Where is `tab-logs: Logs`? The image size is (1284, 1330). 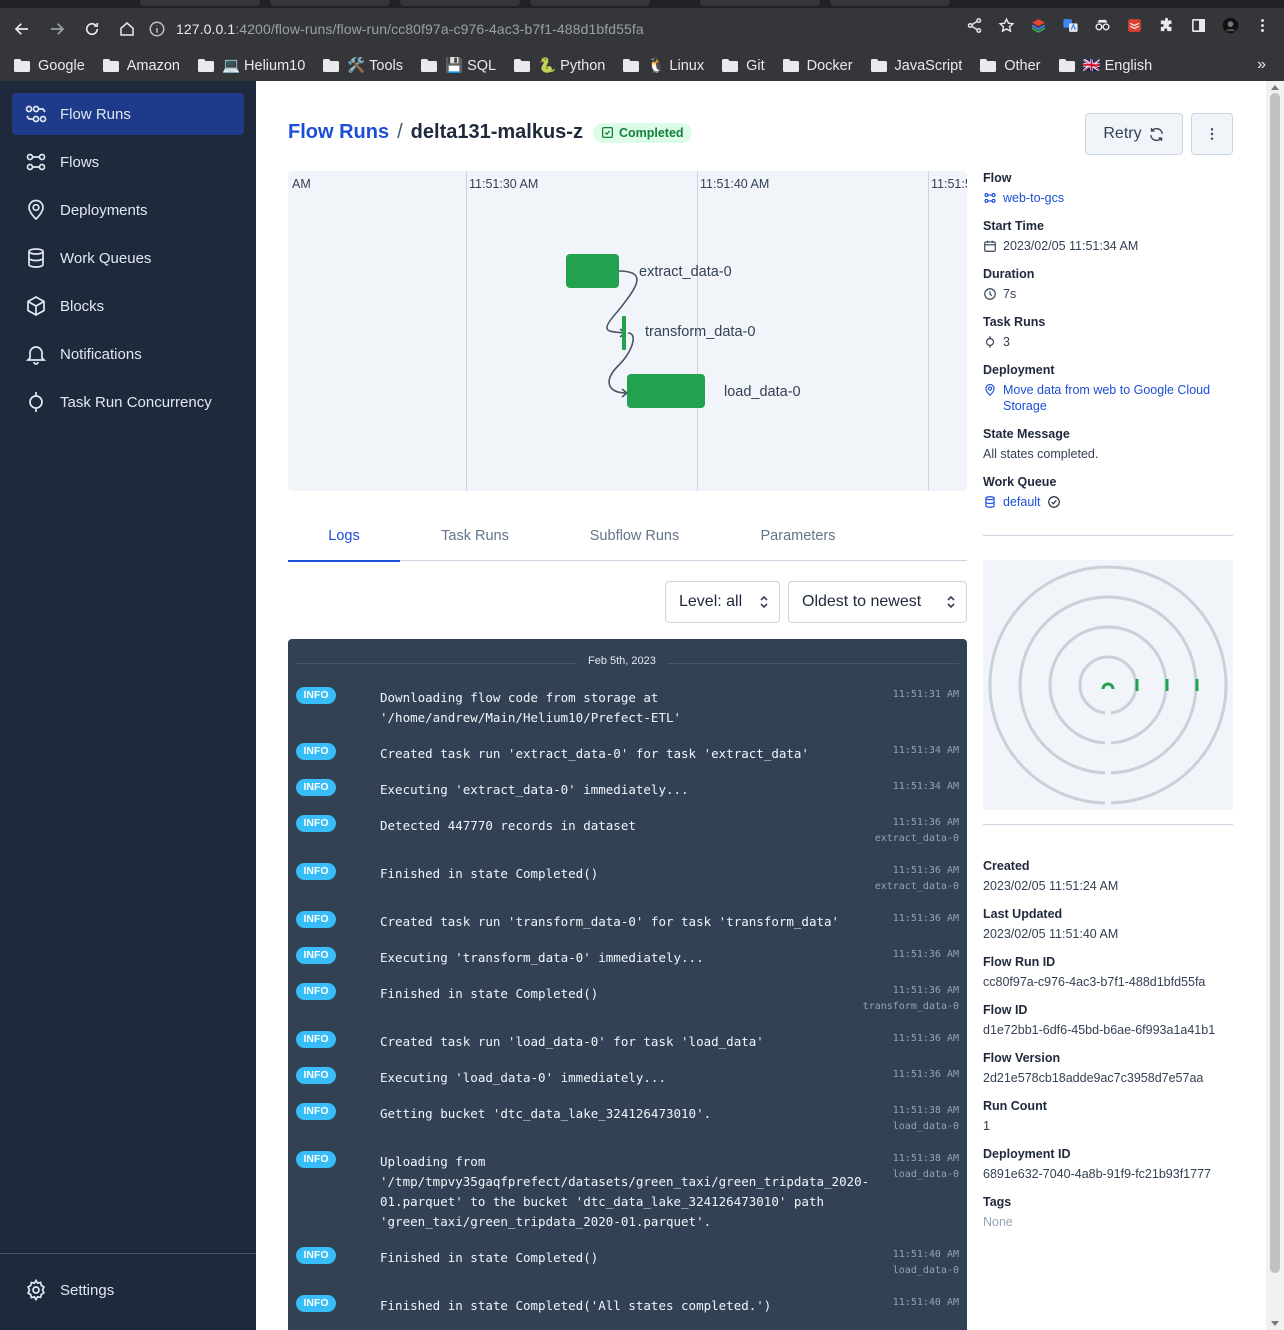 tab-logs: Logs is located at coordinates (344, 536).